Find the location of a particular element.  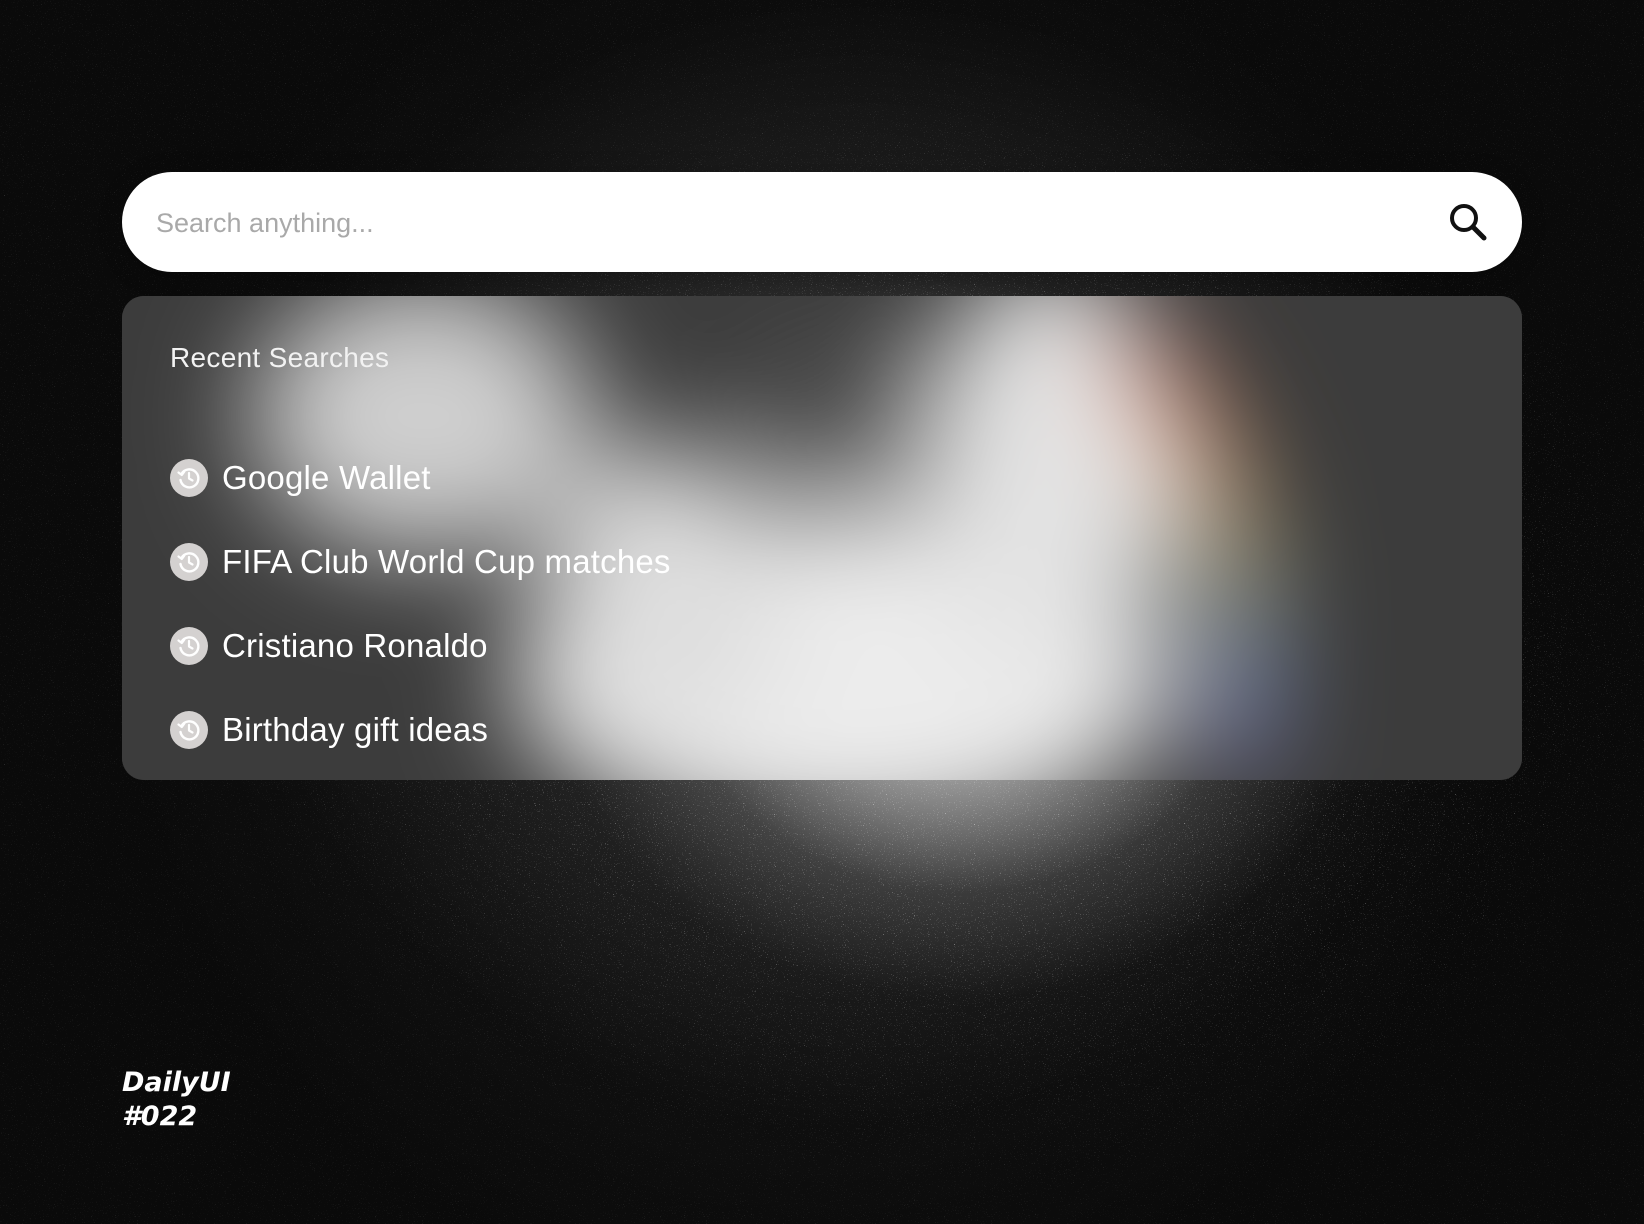

search-bar is located at coordinates (822, 223).